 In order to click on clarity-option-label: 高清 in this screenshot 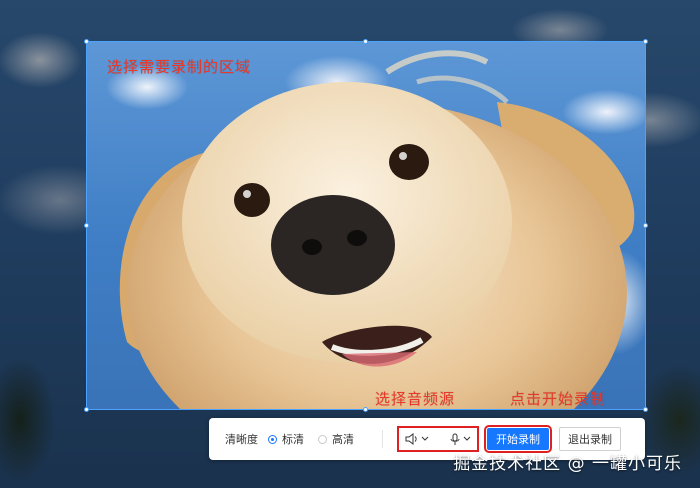, I will do `click(343, 439)`.